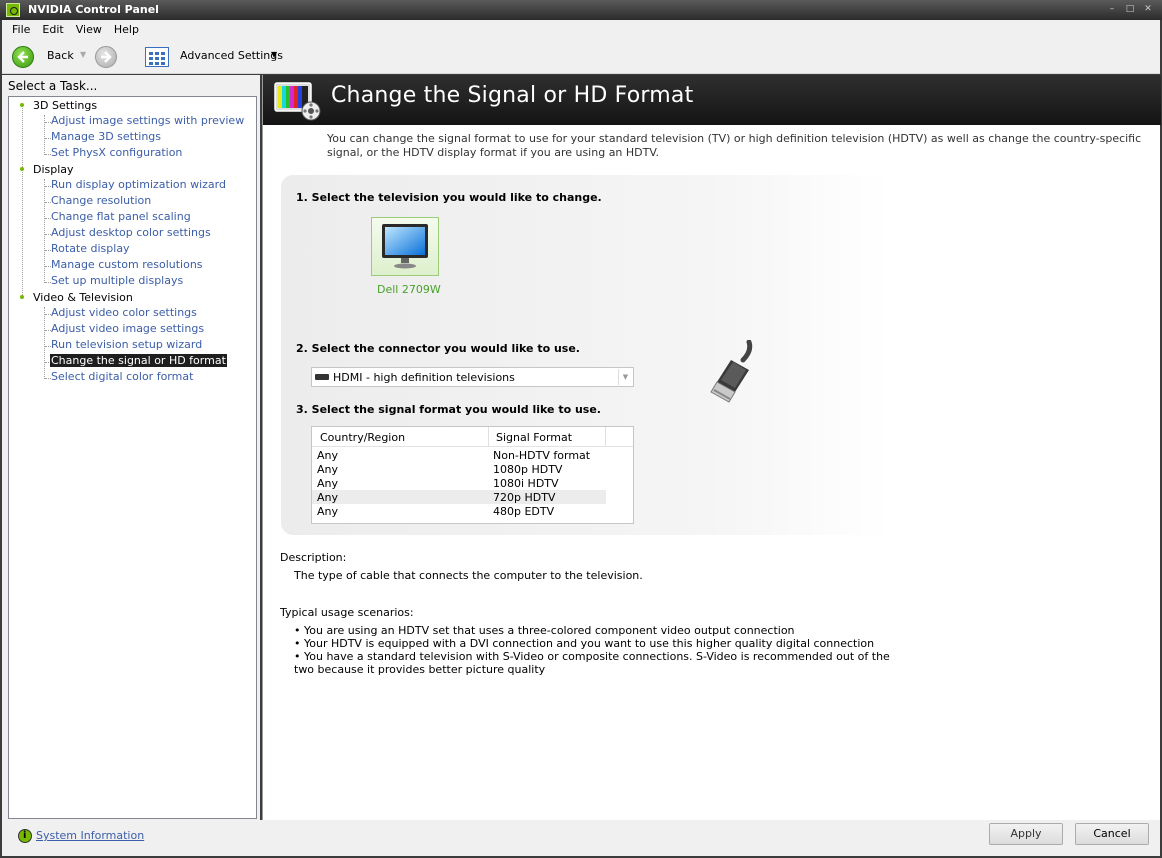 The width and height of the screenshot is (1162, 858). I want to click on table-row: Any 1080i HDTV, so click(459, 483).